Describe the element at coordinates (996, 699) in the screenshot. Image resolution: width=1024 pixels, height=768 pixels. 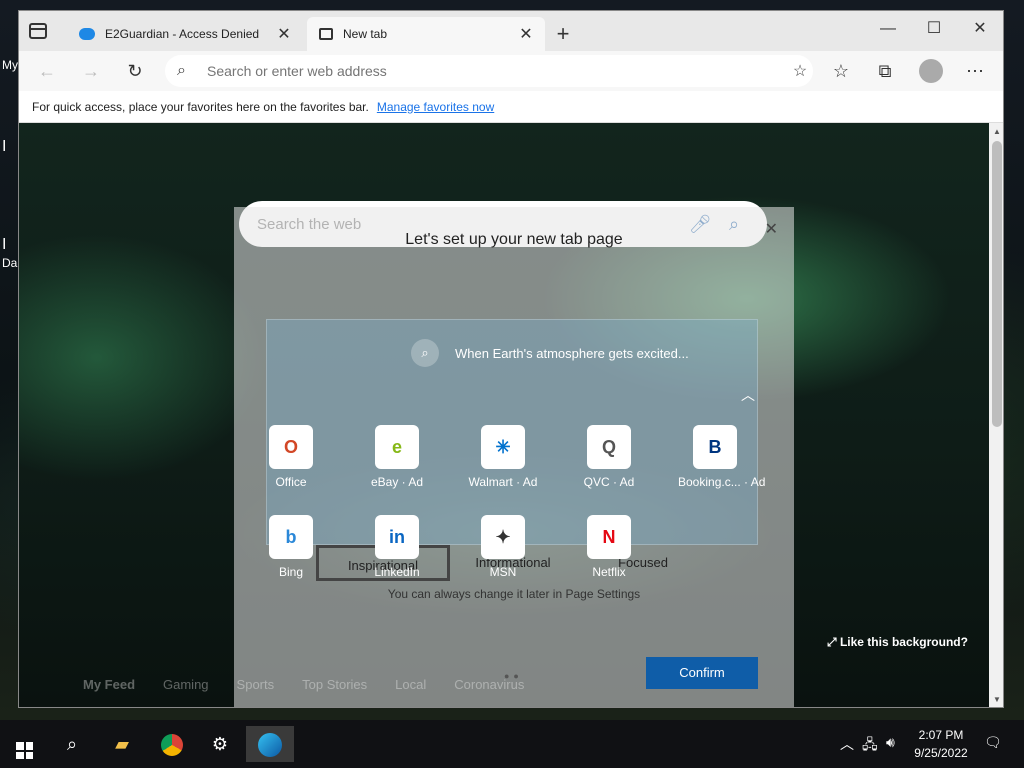
I see `scroll-down-icon: ▼` at that location.